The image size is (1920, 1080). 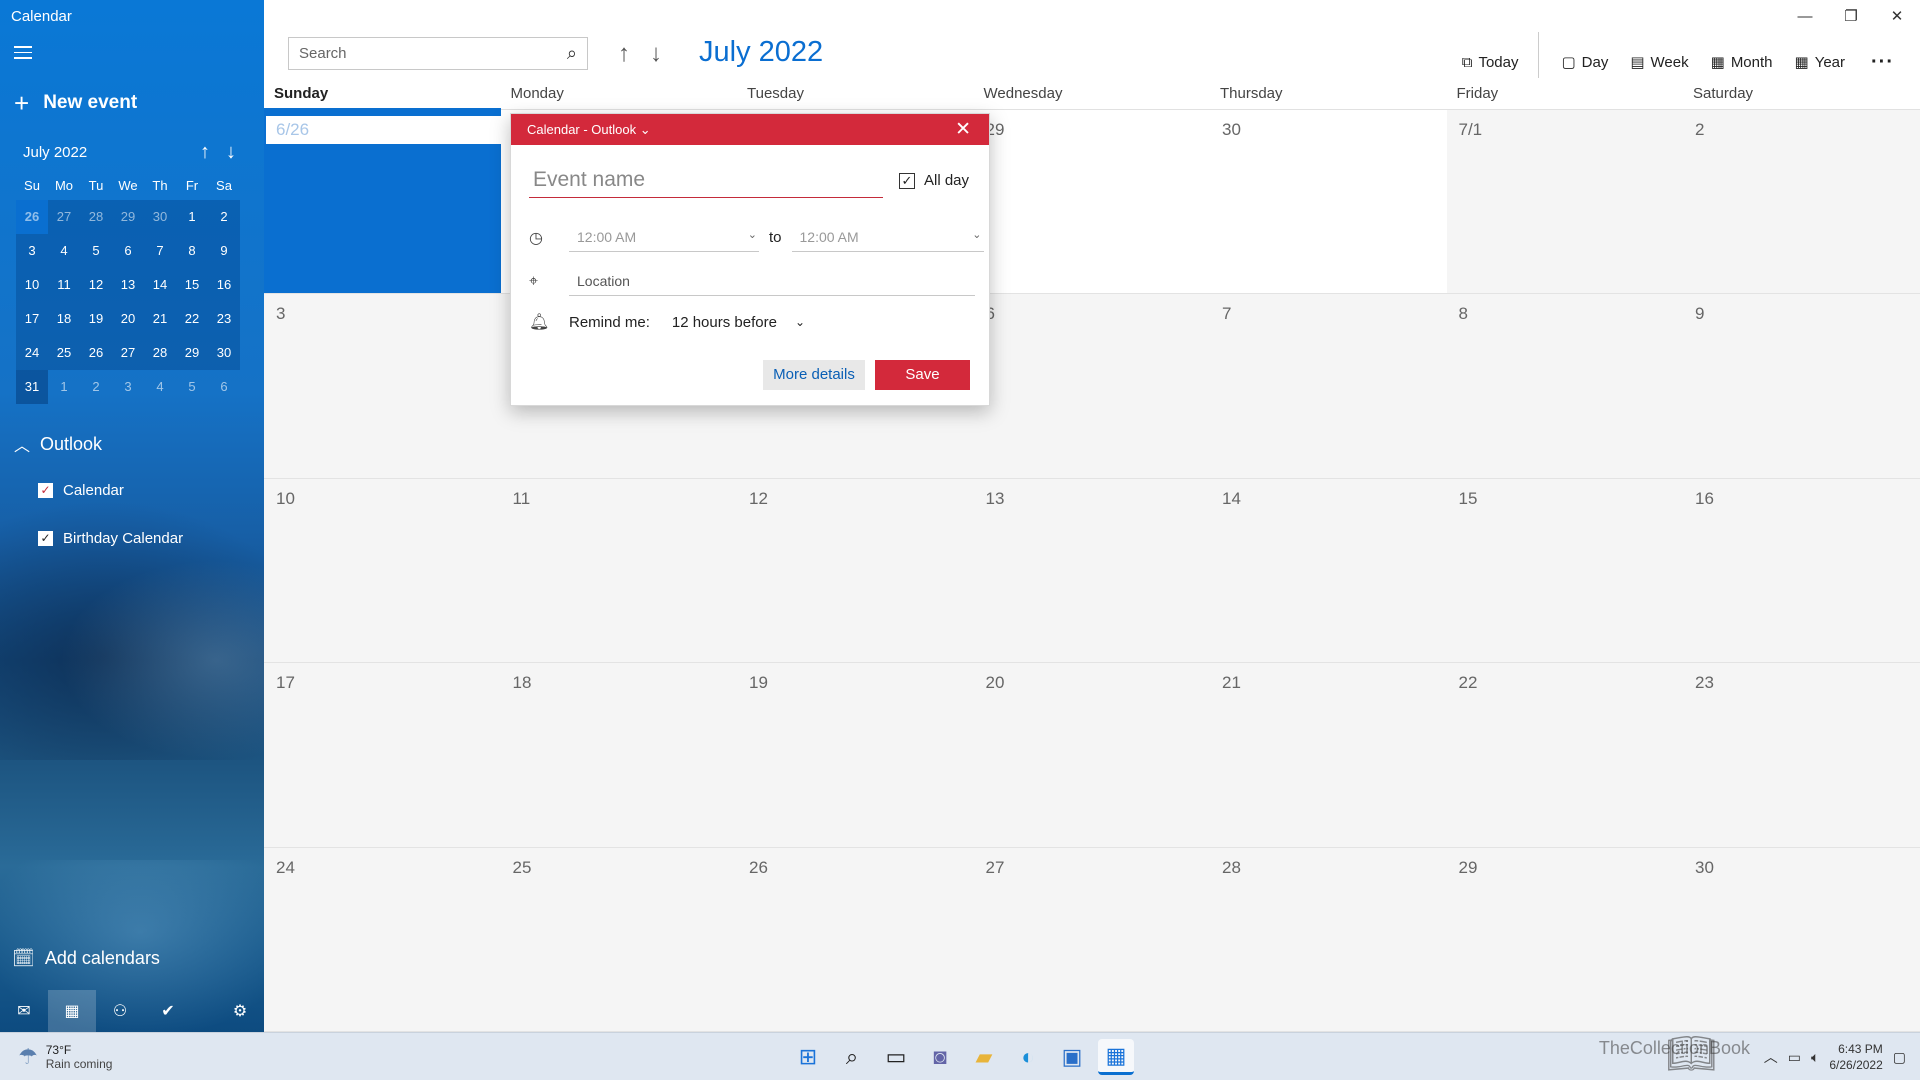 What do you see at coordinates (382, 386) in the screenshot?
I see `day-cell: 3` at bounding box center [382, 386].